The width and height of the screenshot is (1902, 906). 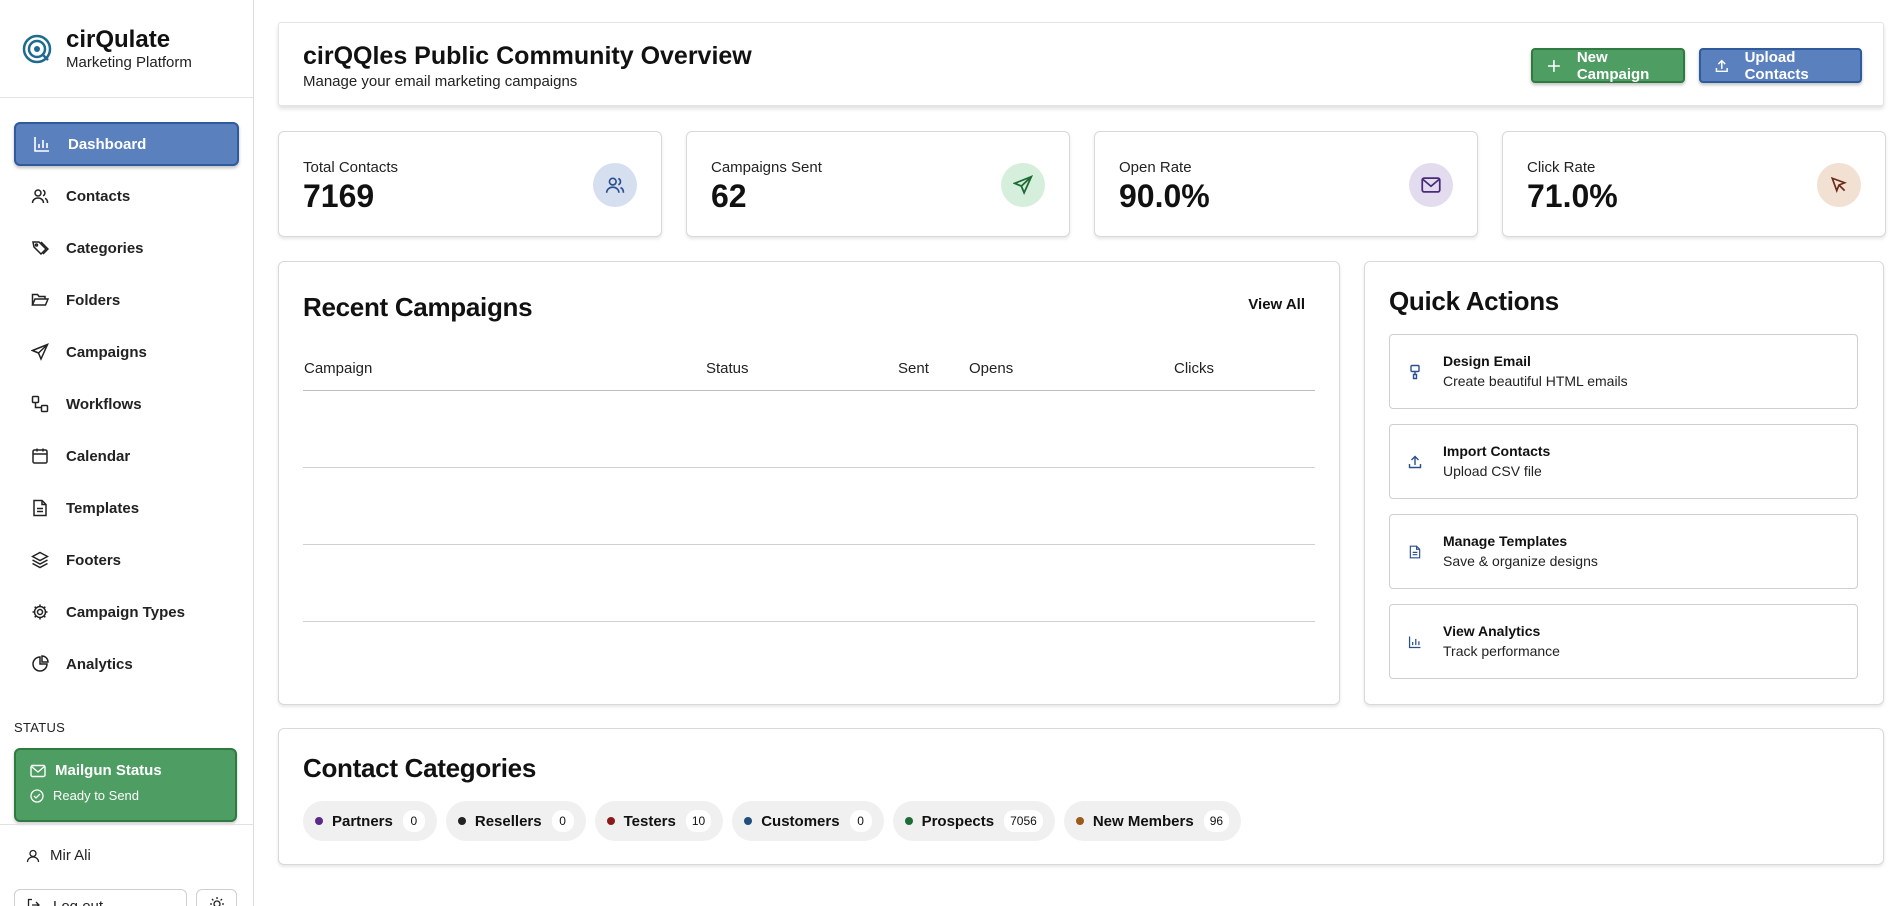 What do you see at coordinates (1721, 65) in the screenshot?
I see `upload-icon` at bounding box center [1721, 65].